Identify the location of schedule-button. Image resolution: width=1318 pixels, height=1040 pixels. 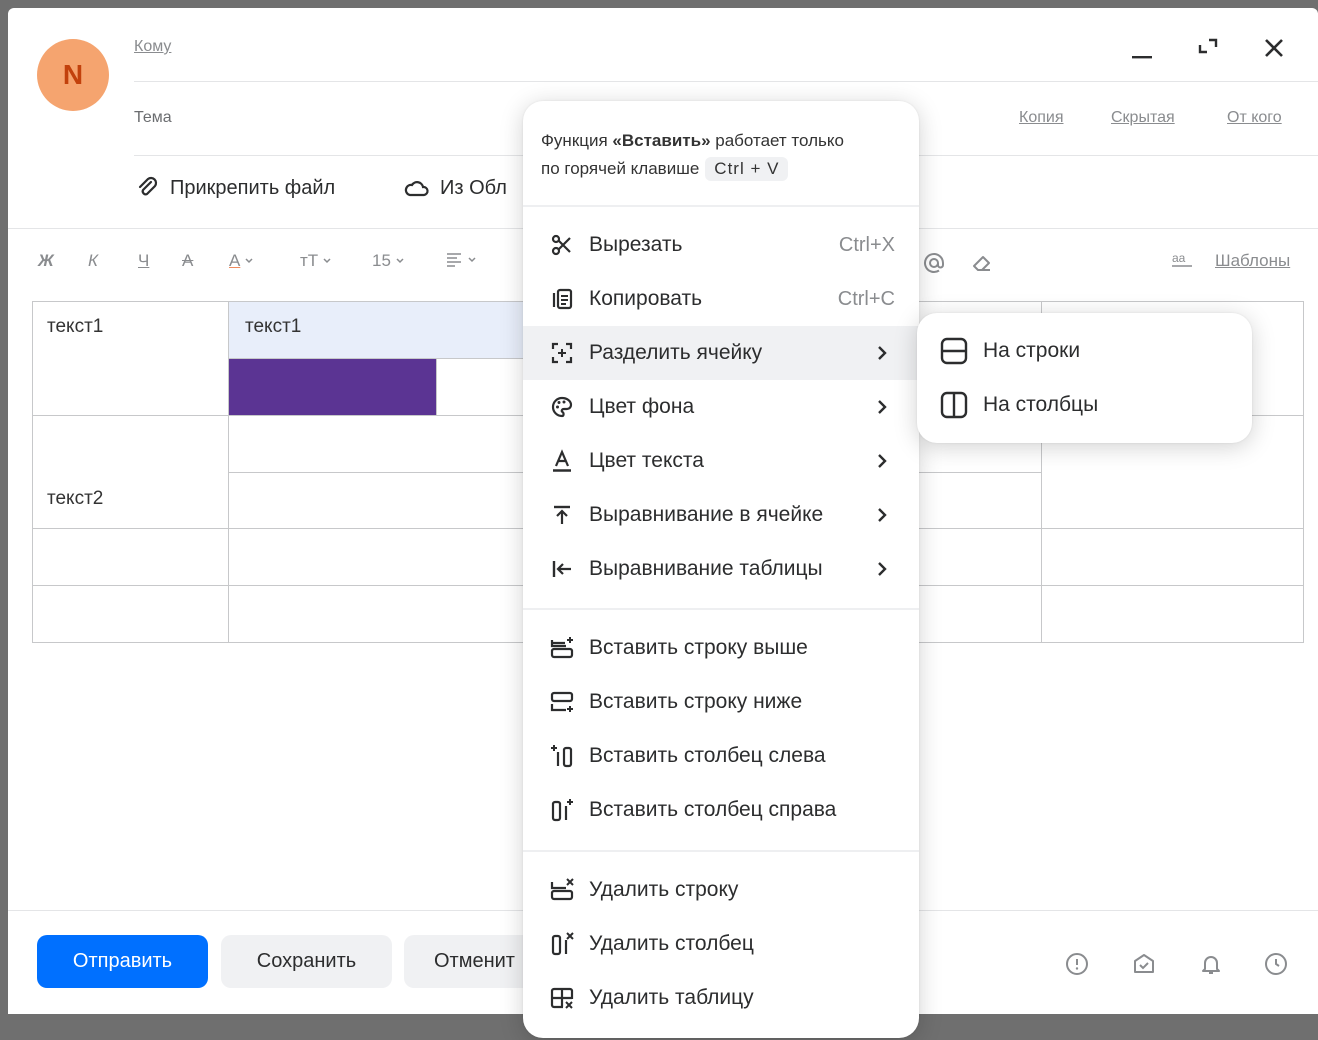
(1276, 964).